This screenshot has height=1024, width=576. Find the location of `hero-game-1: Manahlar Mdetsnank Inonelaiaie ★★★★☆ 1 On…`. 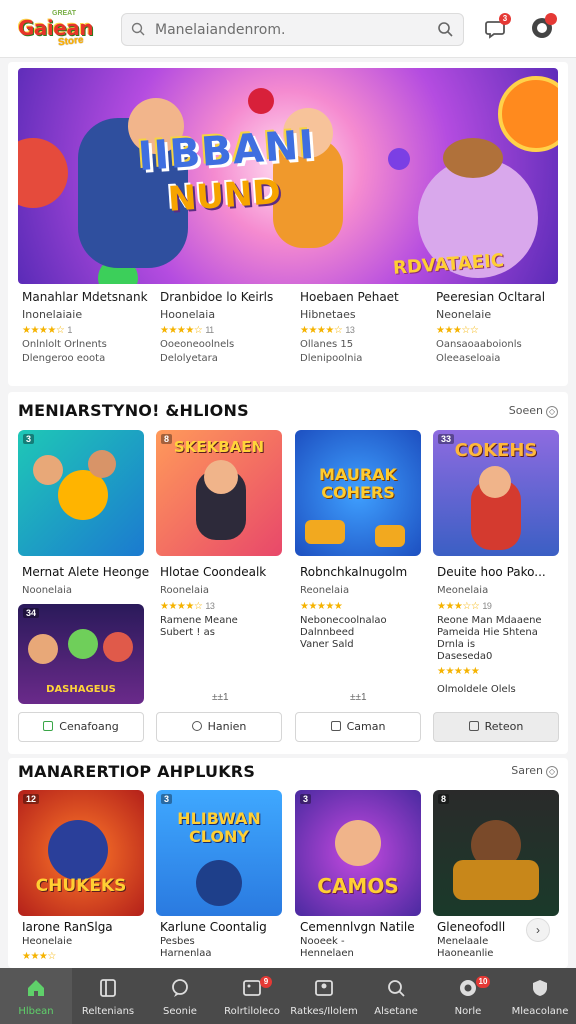

hero-game-1: Manahlar Mdetsnank Inonelaiaie ★★★★☆ 1 On… is located at coordinates (88, 328).